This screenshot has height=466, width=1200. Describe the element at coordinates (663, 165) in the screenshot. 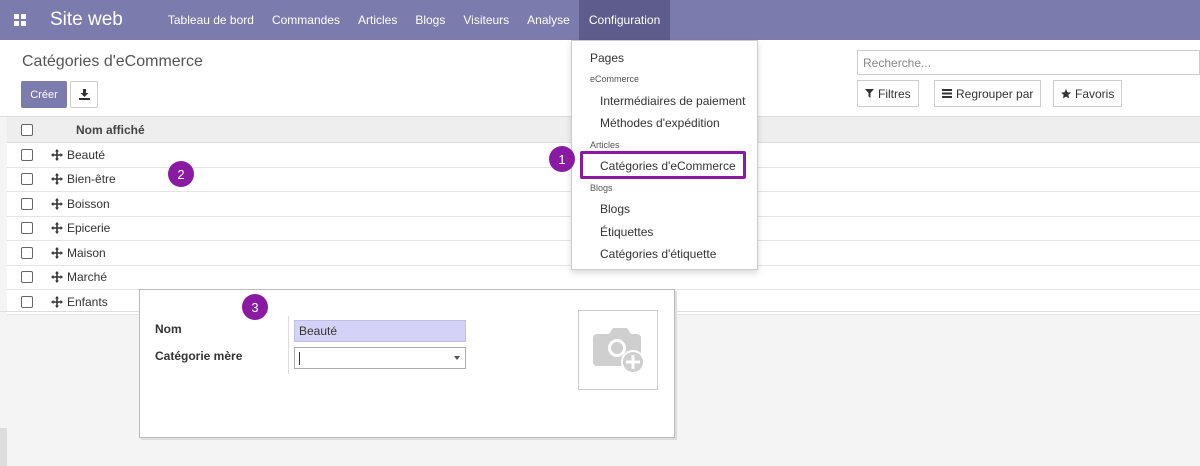

I see `highlight-box` at that location.